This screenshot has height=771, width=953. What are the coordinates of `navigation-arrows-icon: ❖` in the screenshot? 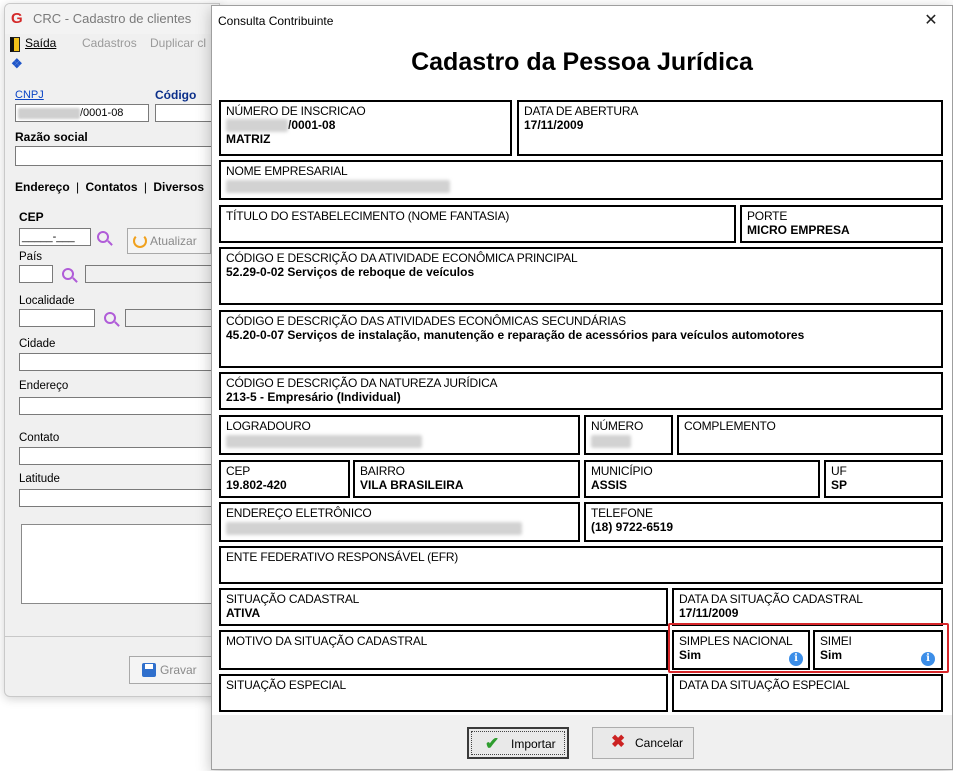 It's located at (17, 64).